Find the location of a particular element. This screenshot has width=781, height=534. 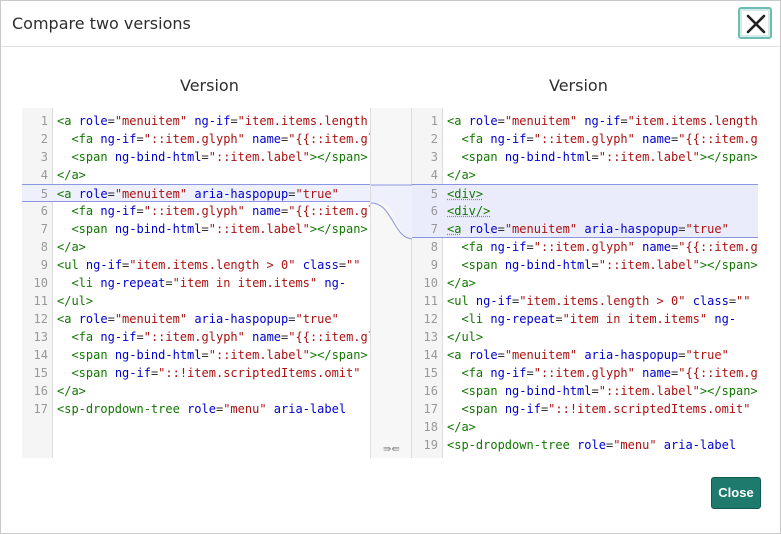

close-button: Close is located at coordinates (736, 493).